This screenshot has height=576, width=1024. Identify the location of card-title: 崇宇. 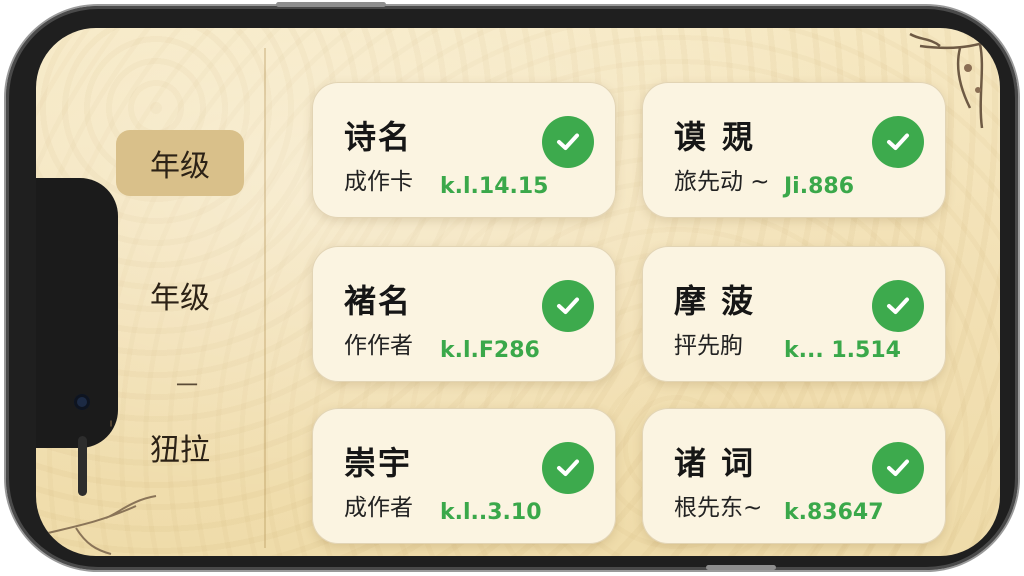
(378, 463).